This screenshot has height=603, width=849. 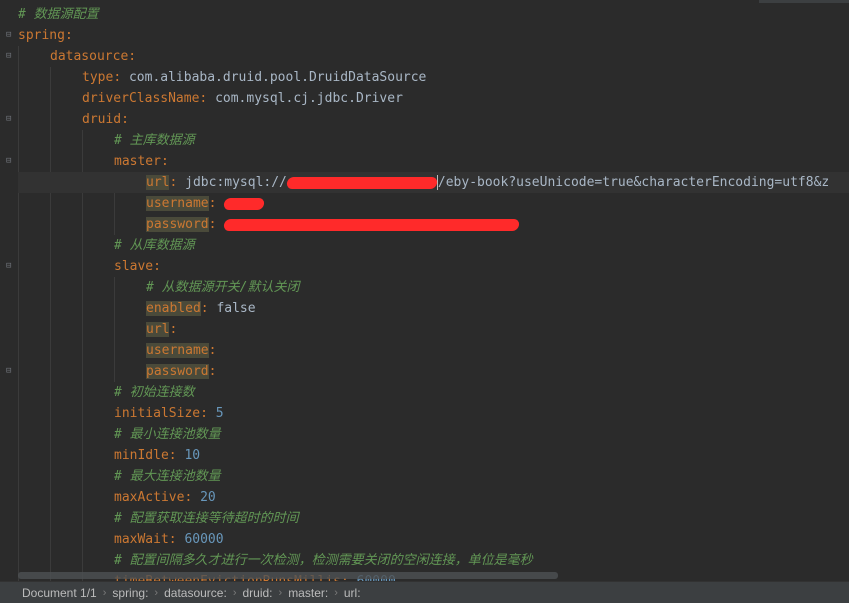 What do you see at coordinates (89, 56) in the screenshot?
I see `yaml-key: datasource` at bounding box center [89, 56].